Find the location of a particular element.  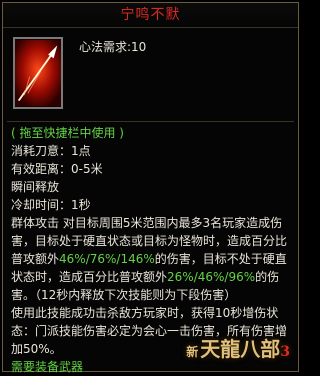

usage-hint: ( 拖至快捷栏中使用 ) is located at coordinates (67, 133).